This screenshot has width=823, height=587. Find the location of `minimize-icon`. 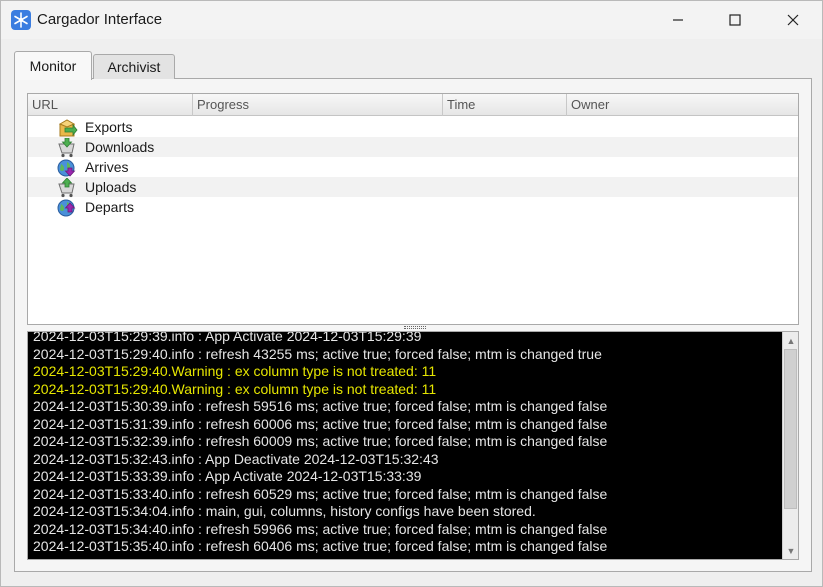

minimize-icon is located at coordinates (678, 20).